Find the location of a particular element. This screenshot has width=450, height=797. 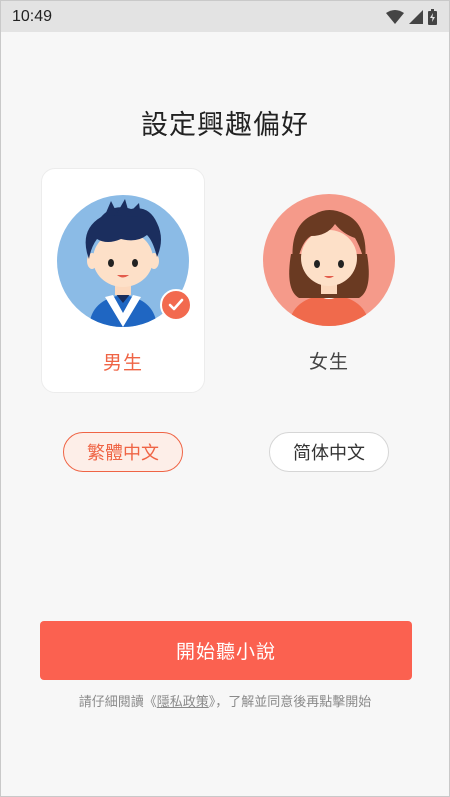

gender-option-female: 女生 is located at coordinates (329, 280).